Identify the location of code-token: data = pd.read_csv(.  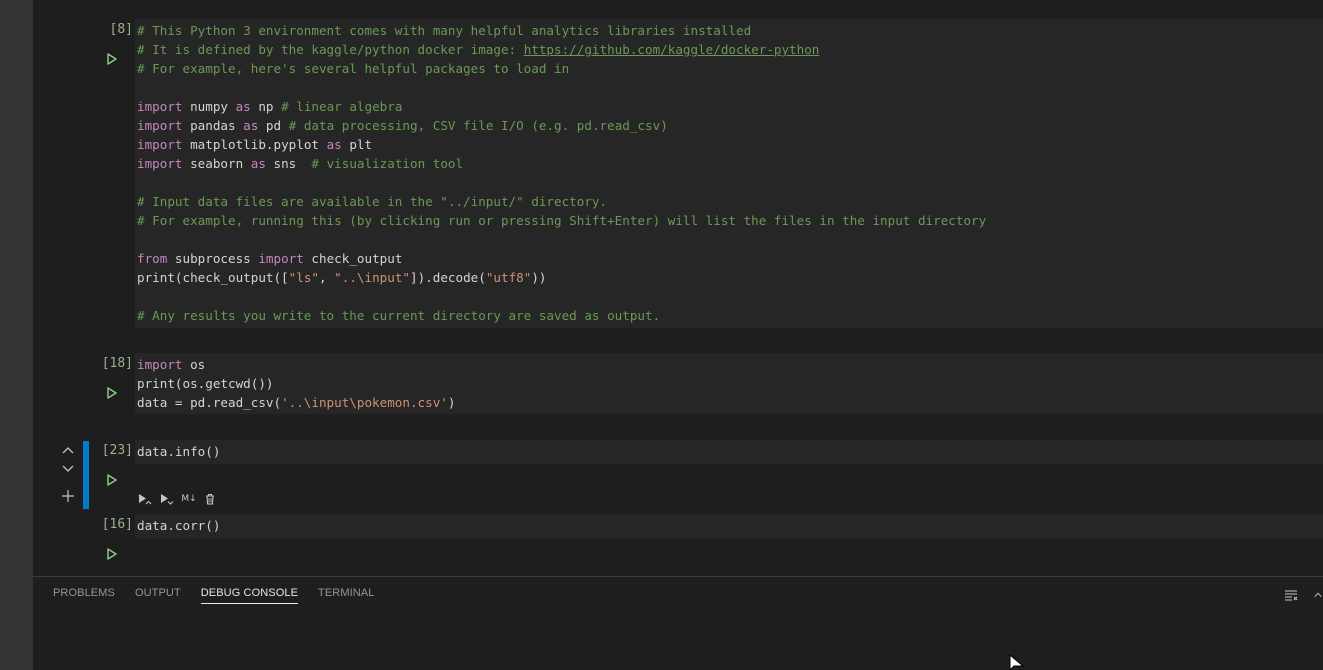
(209, 402).